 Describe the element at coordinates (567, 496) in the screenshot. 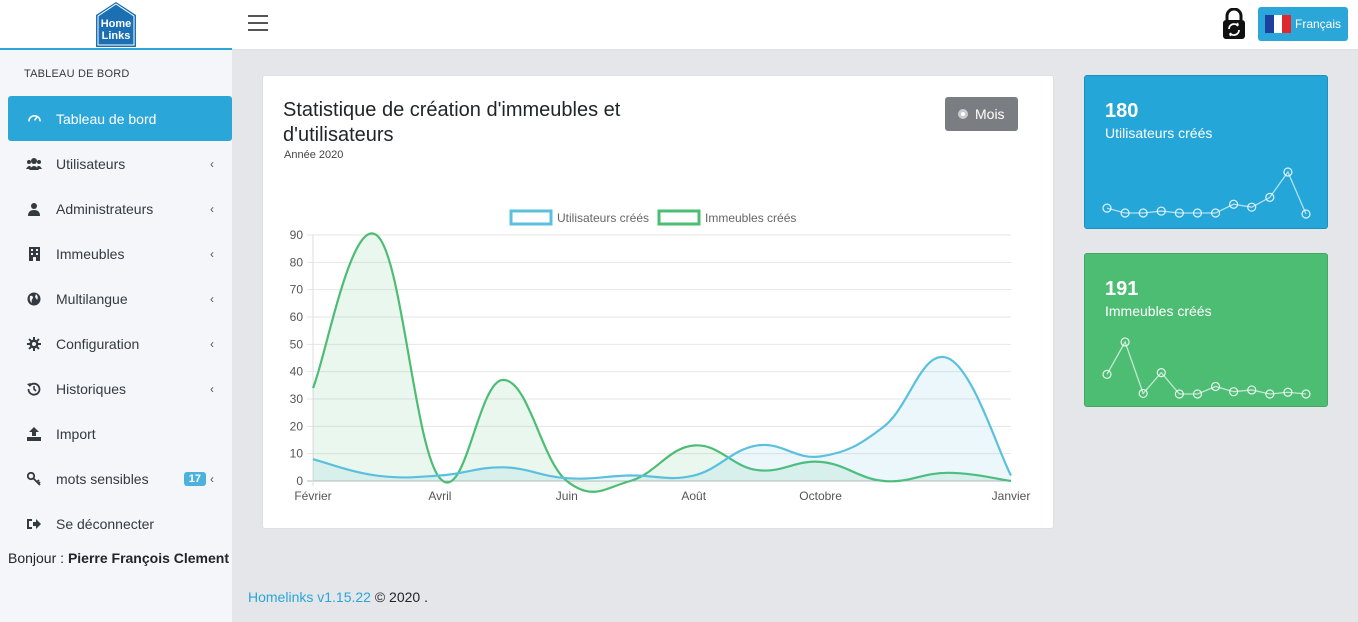

I see `x-tick-label: Juin` at that location.